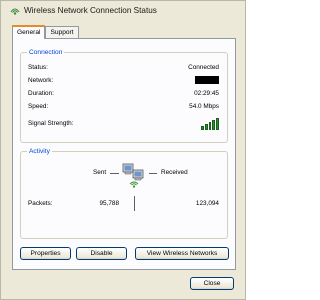 The image size is (320, 300). Describe the element at coordinates (174, 172) in the screenshot. I see `received-label: Received` at that location.